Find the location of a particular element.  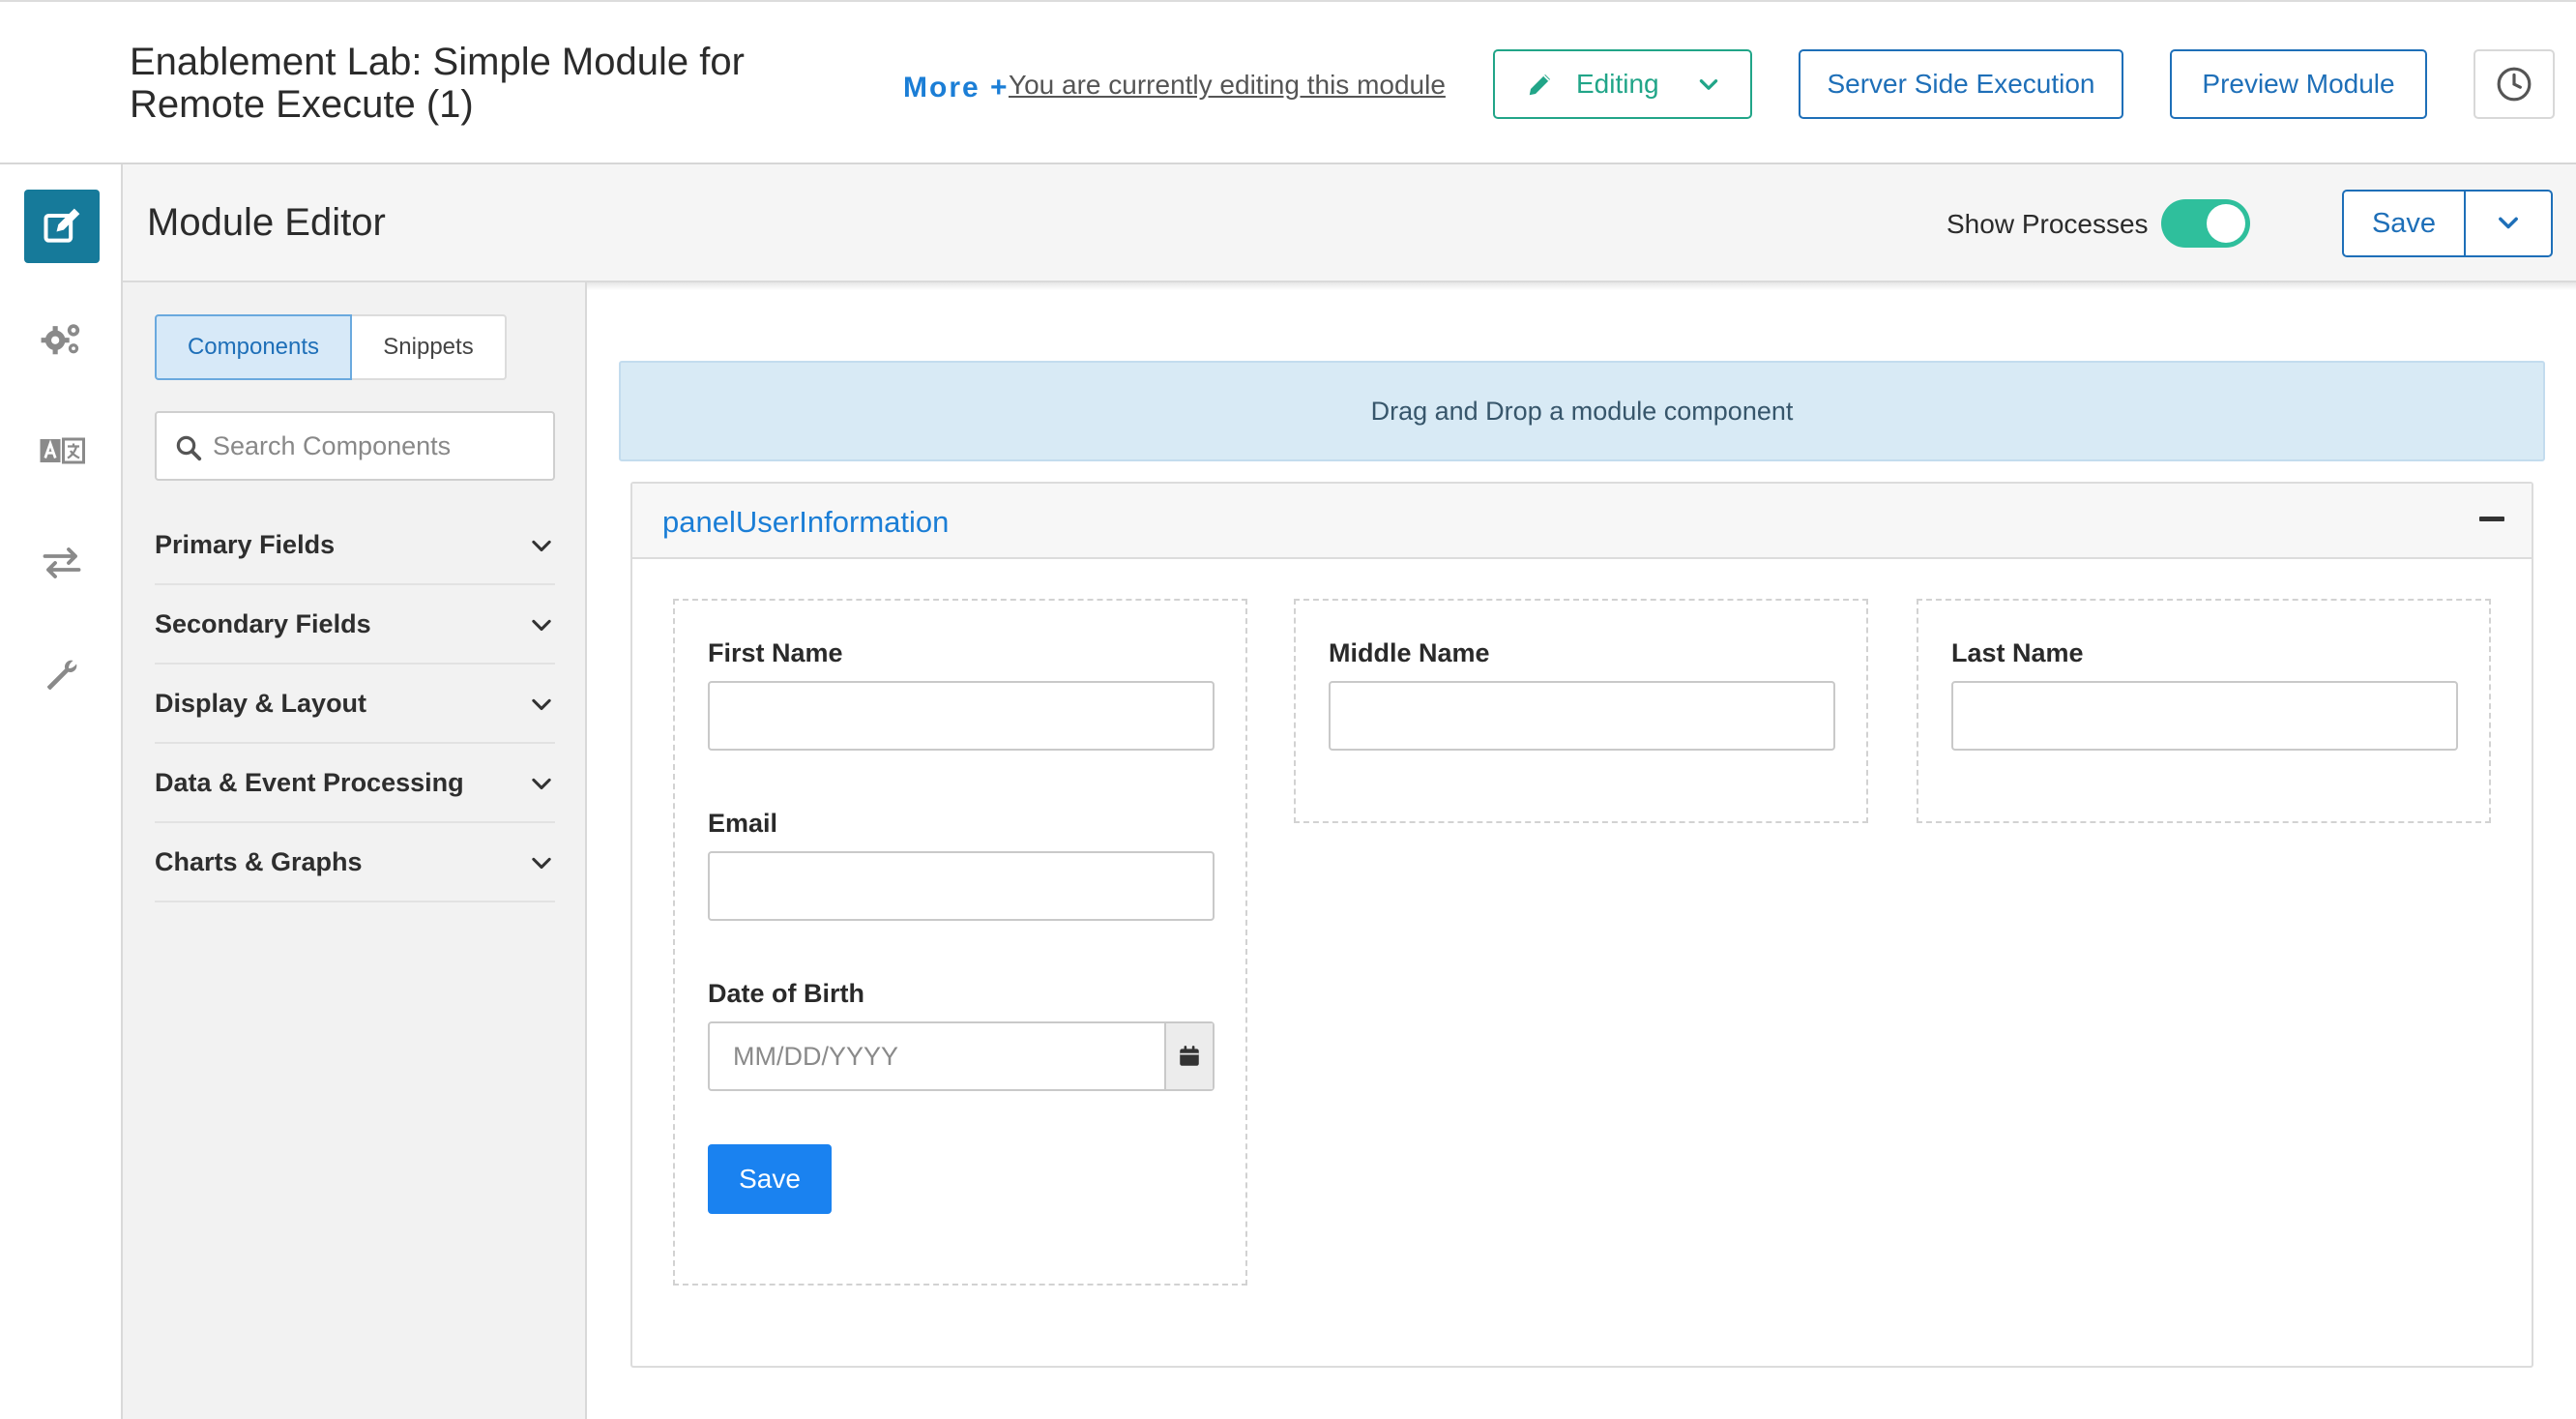

search-components-input is located at coordinates (377, 446).